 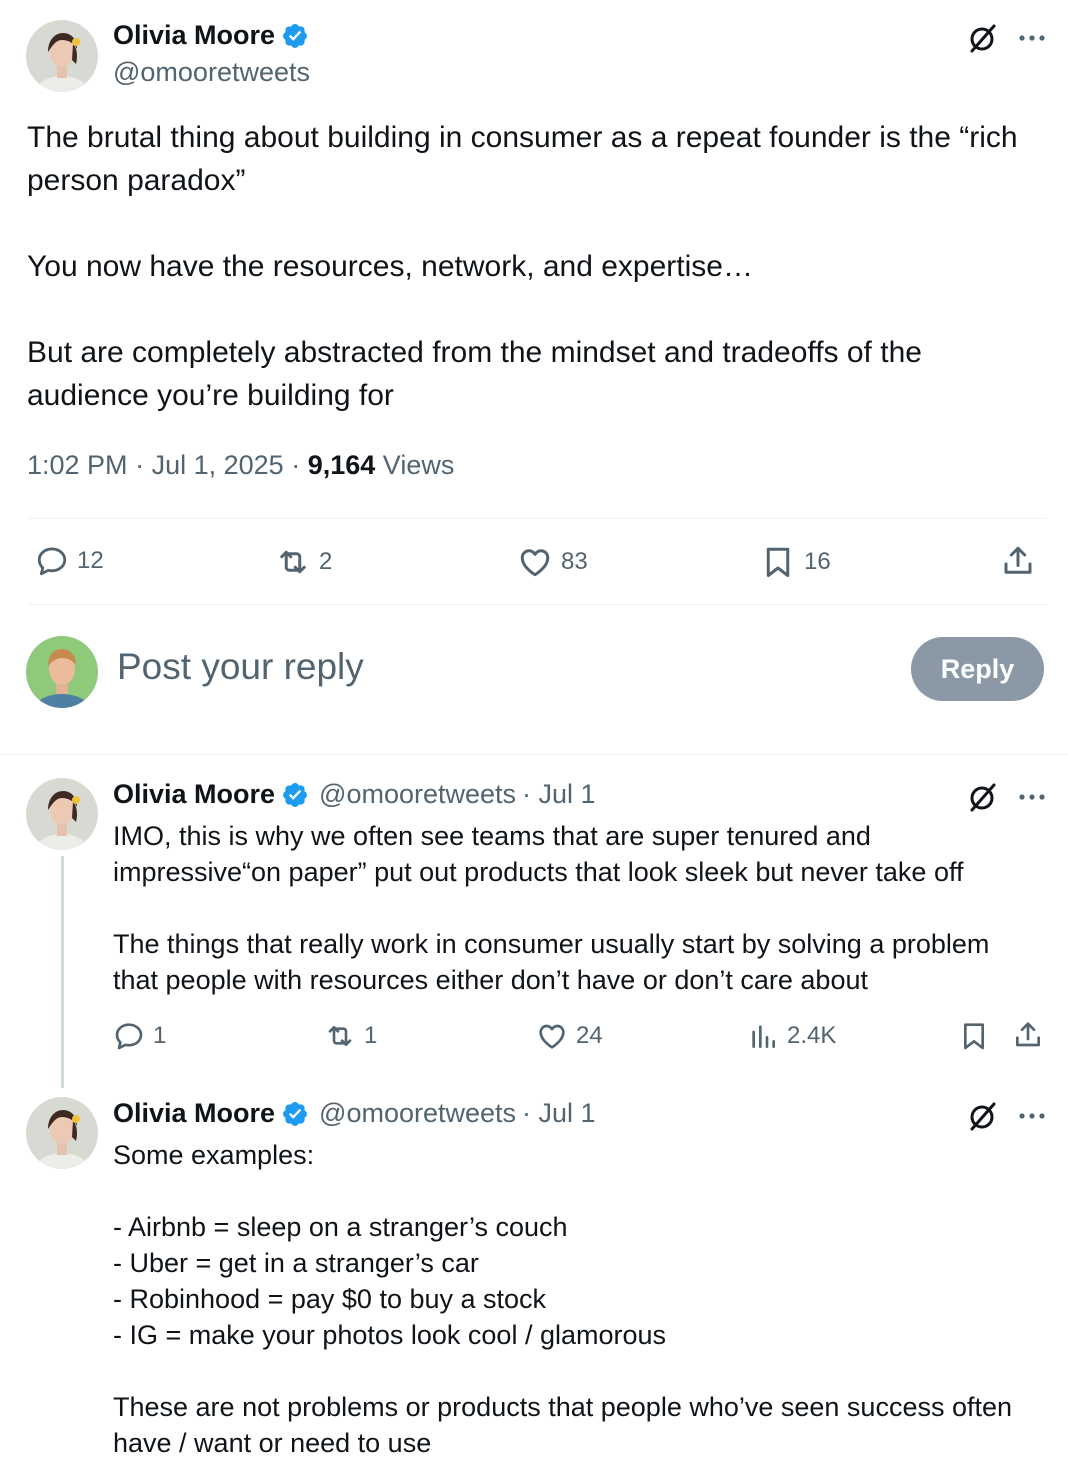 I want to click on bookmark-action, so click(x=974, y=1036).